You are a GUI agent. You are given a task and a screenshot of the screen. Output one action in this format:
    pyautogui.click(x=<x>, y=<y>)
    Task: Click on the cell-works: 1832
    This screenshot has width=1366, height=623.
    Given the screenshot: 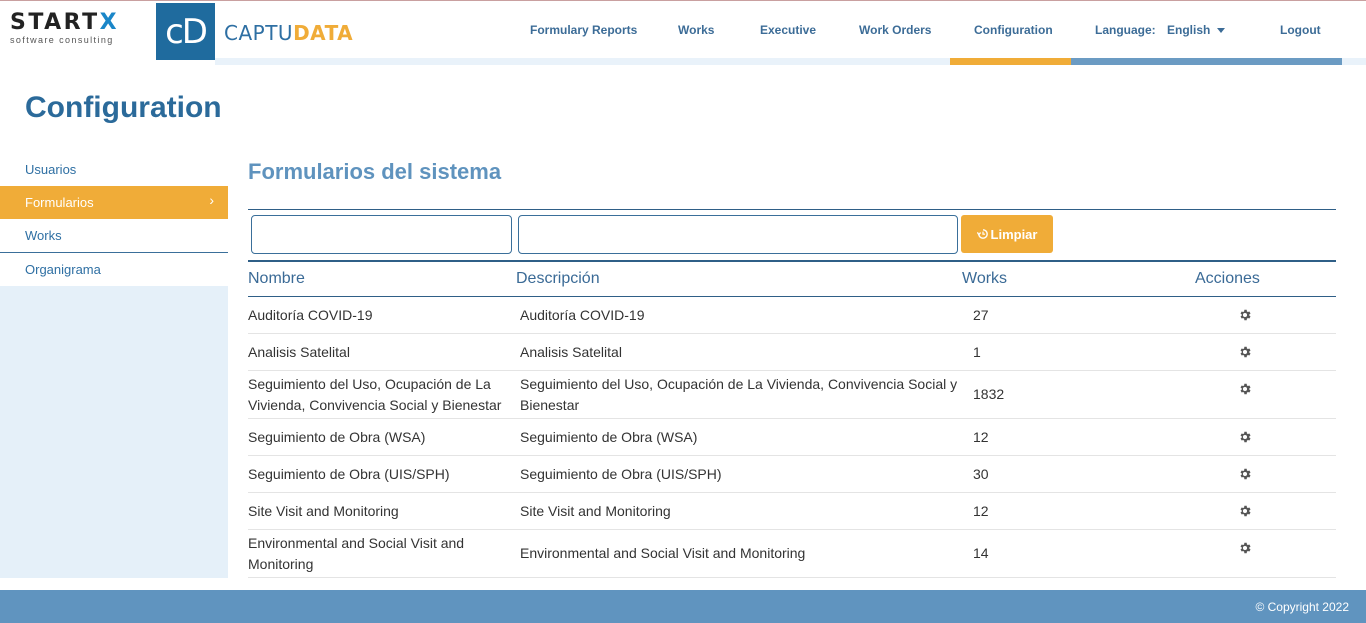 What is the action you would take?
    pyautogui.click(x=989, y=394)
    